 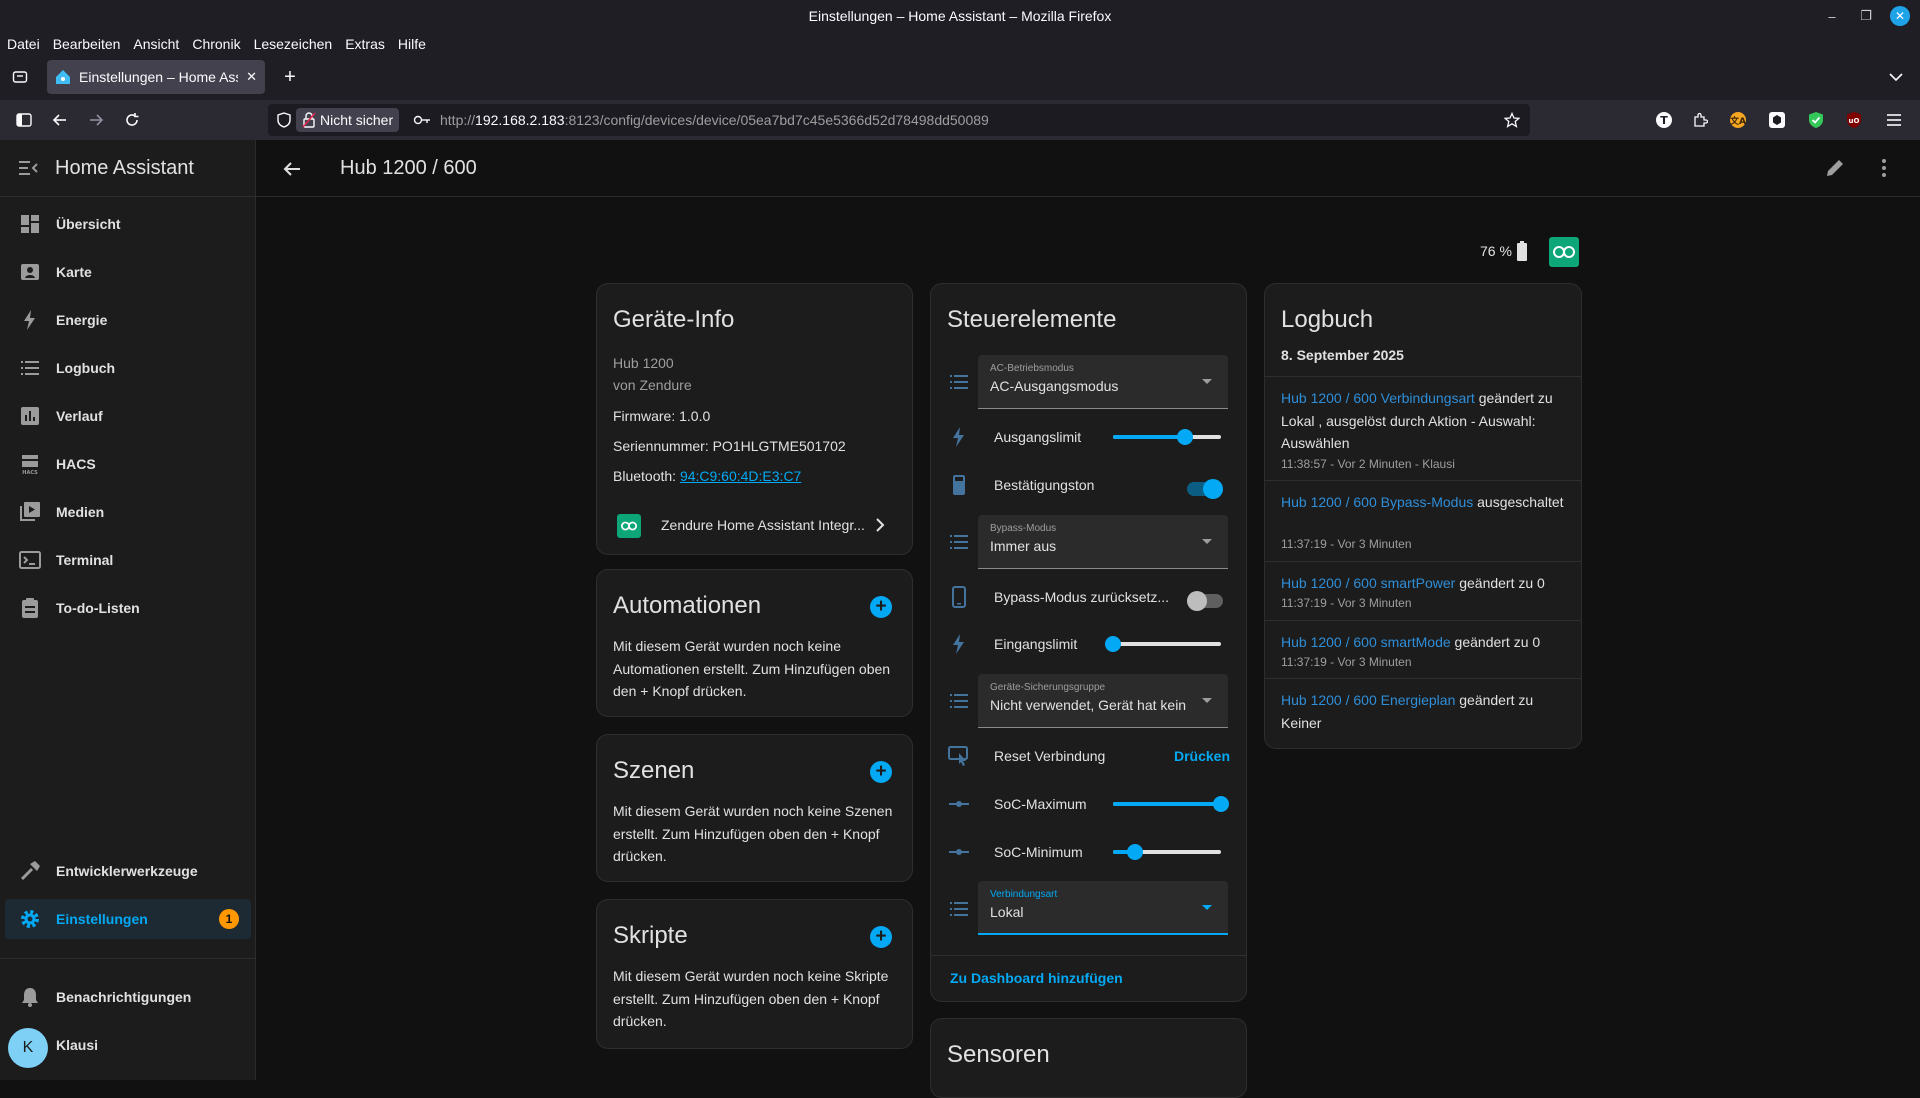 I want to click on ublock-origin-icon: uO, so click(x=1854, y=120).